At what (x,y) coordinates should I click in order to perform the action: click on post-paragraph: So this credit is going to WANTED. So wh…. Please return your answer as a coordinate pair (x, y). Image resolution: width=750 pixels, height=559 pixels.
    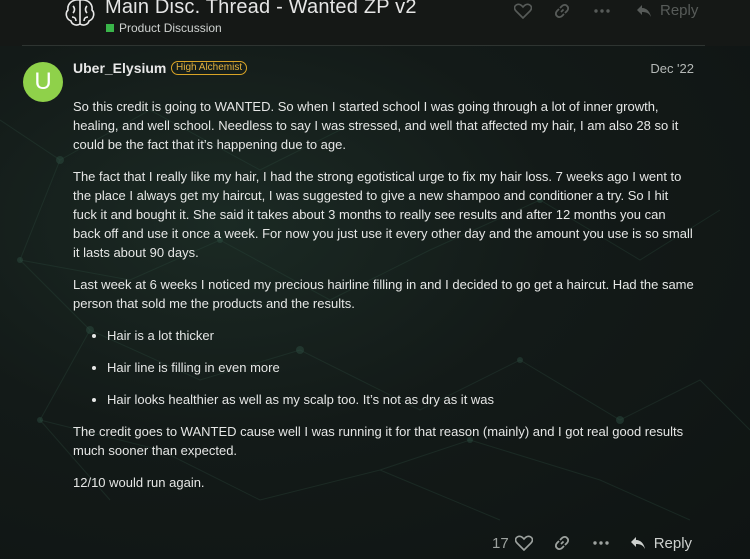
    Looking at the image, I should click on (376, 125).